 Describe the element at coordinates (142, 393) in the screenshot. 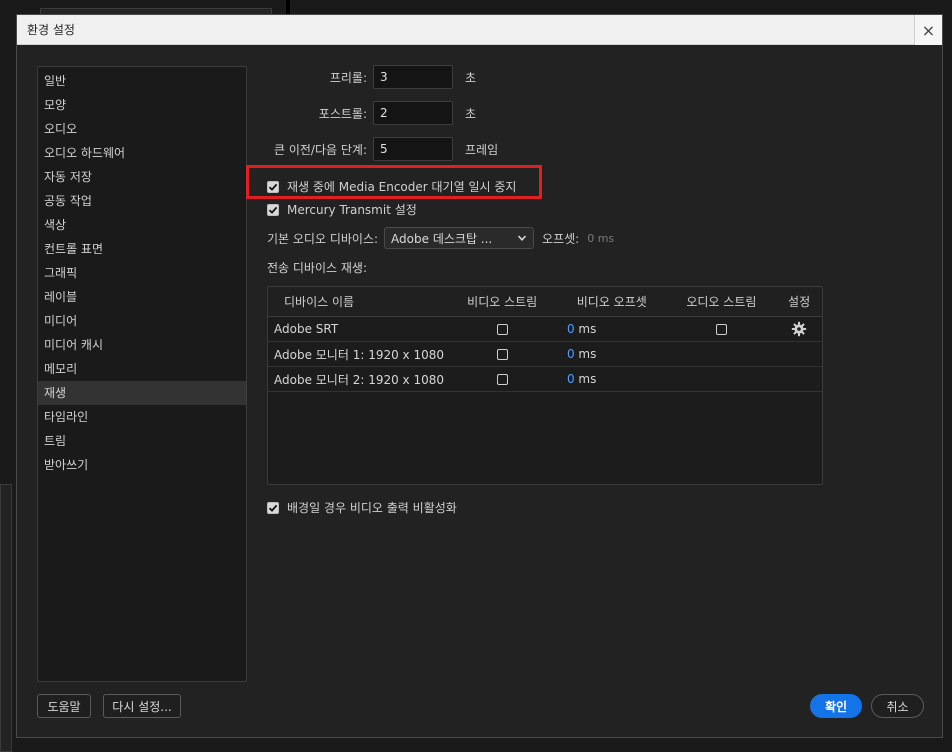

I see `sidebar-item-playback: 재생` at that location.